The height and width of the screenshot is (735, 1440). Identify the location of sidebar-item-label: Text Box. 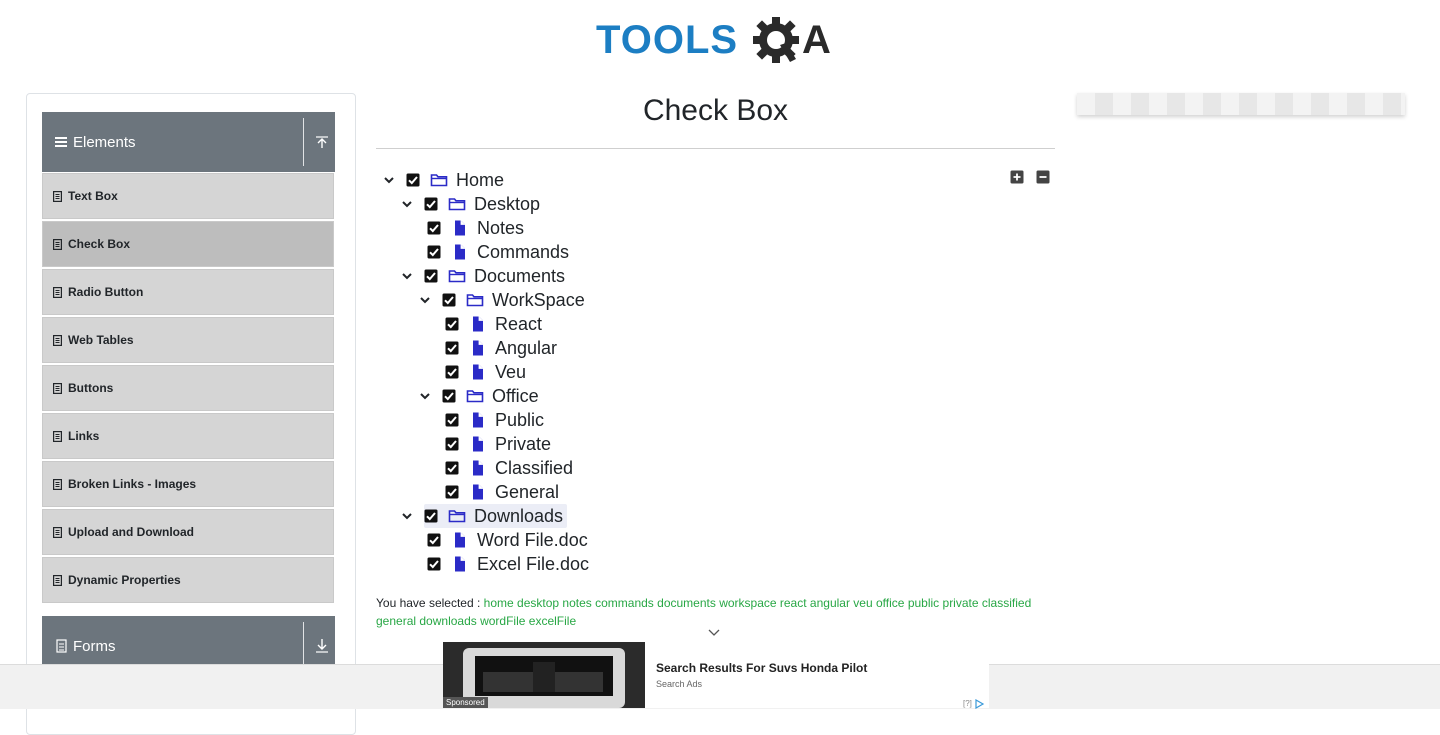
(93, 196).